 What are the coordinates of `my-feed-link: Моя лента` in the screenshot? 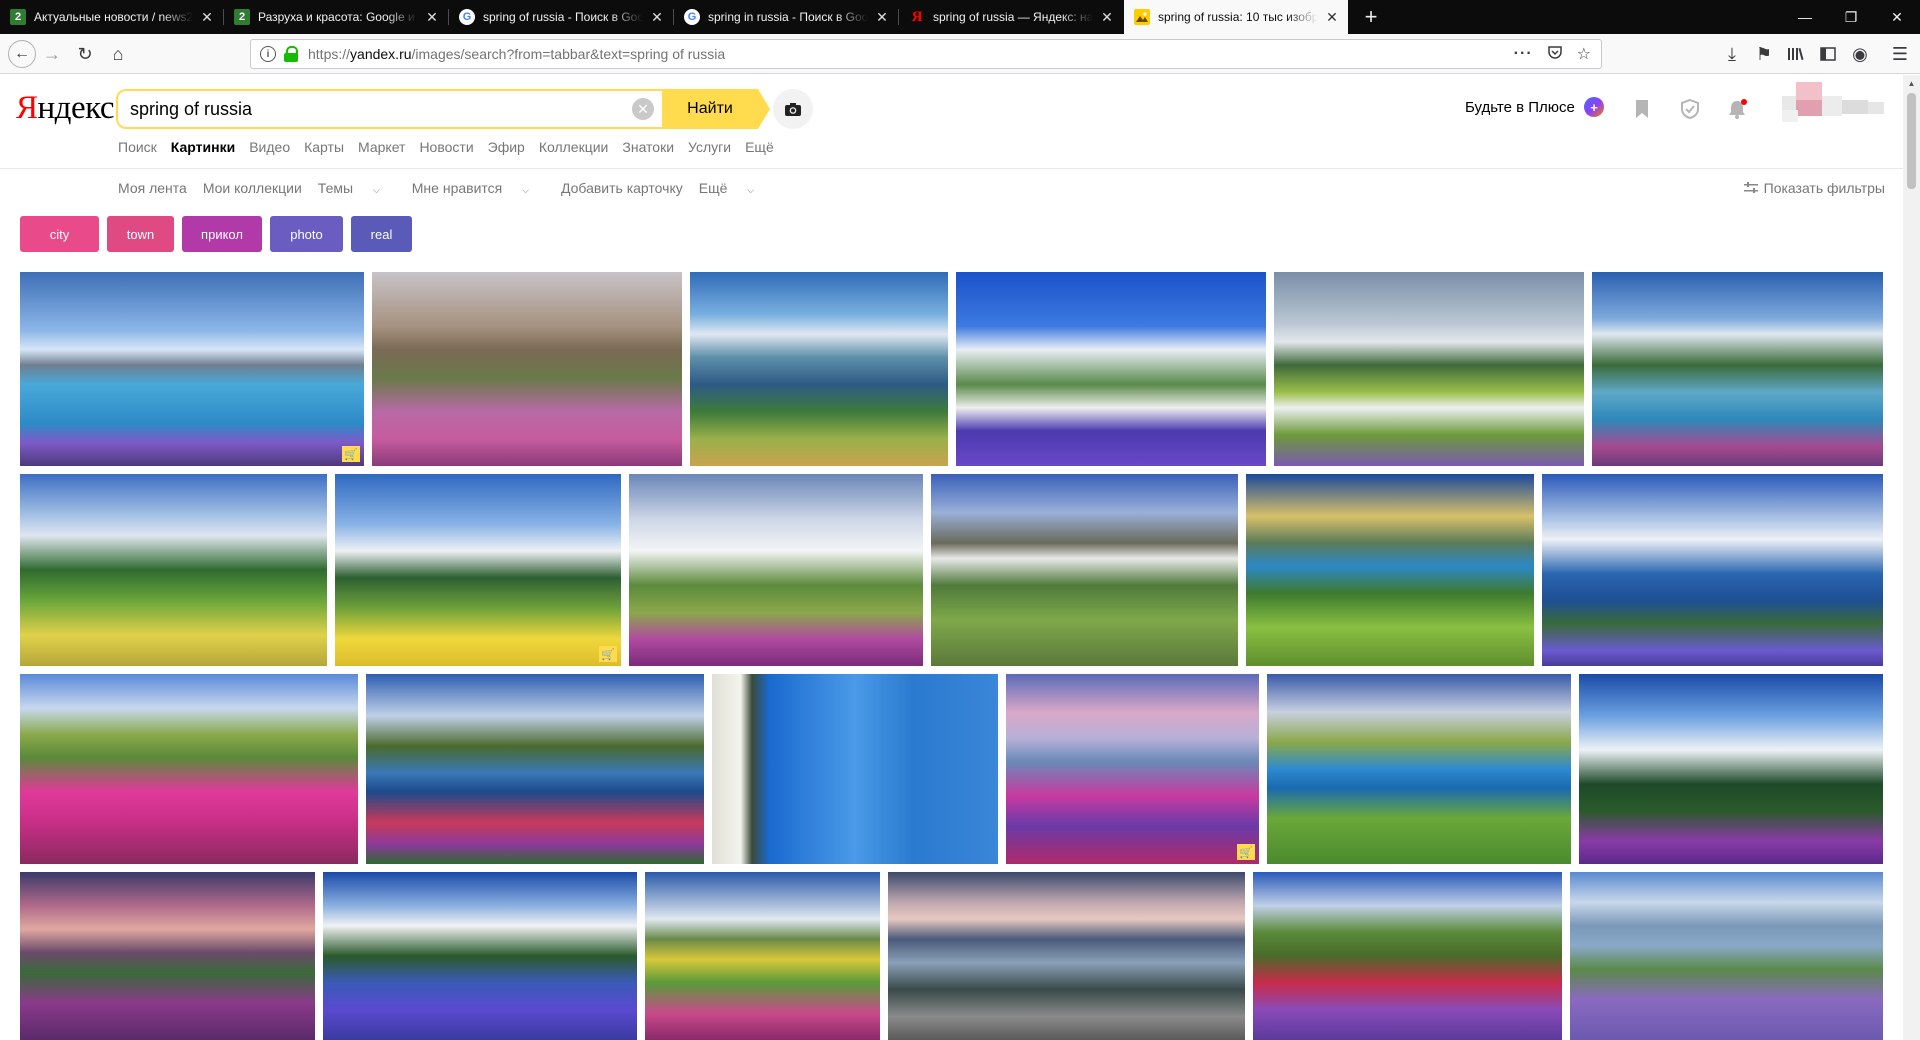 It's located at (152, 188).